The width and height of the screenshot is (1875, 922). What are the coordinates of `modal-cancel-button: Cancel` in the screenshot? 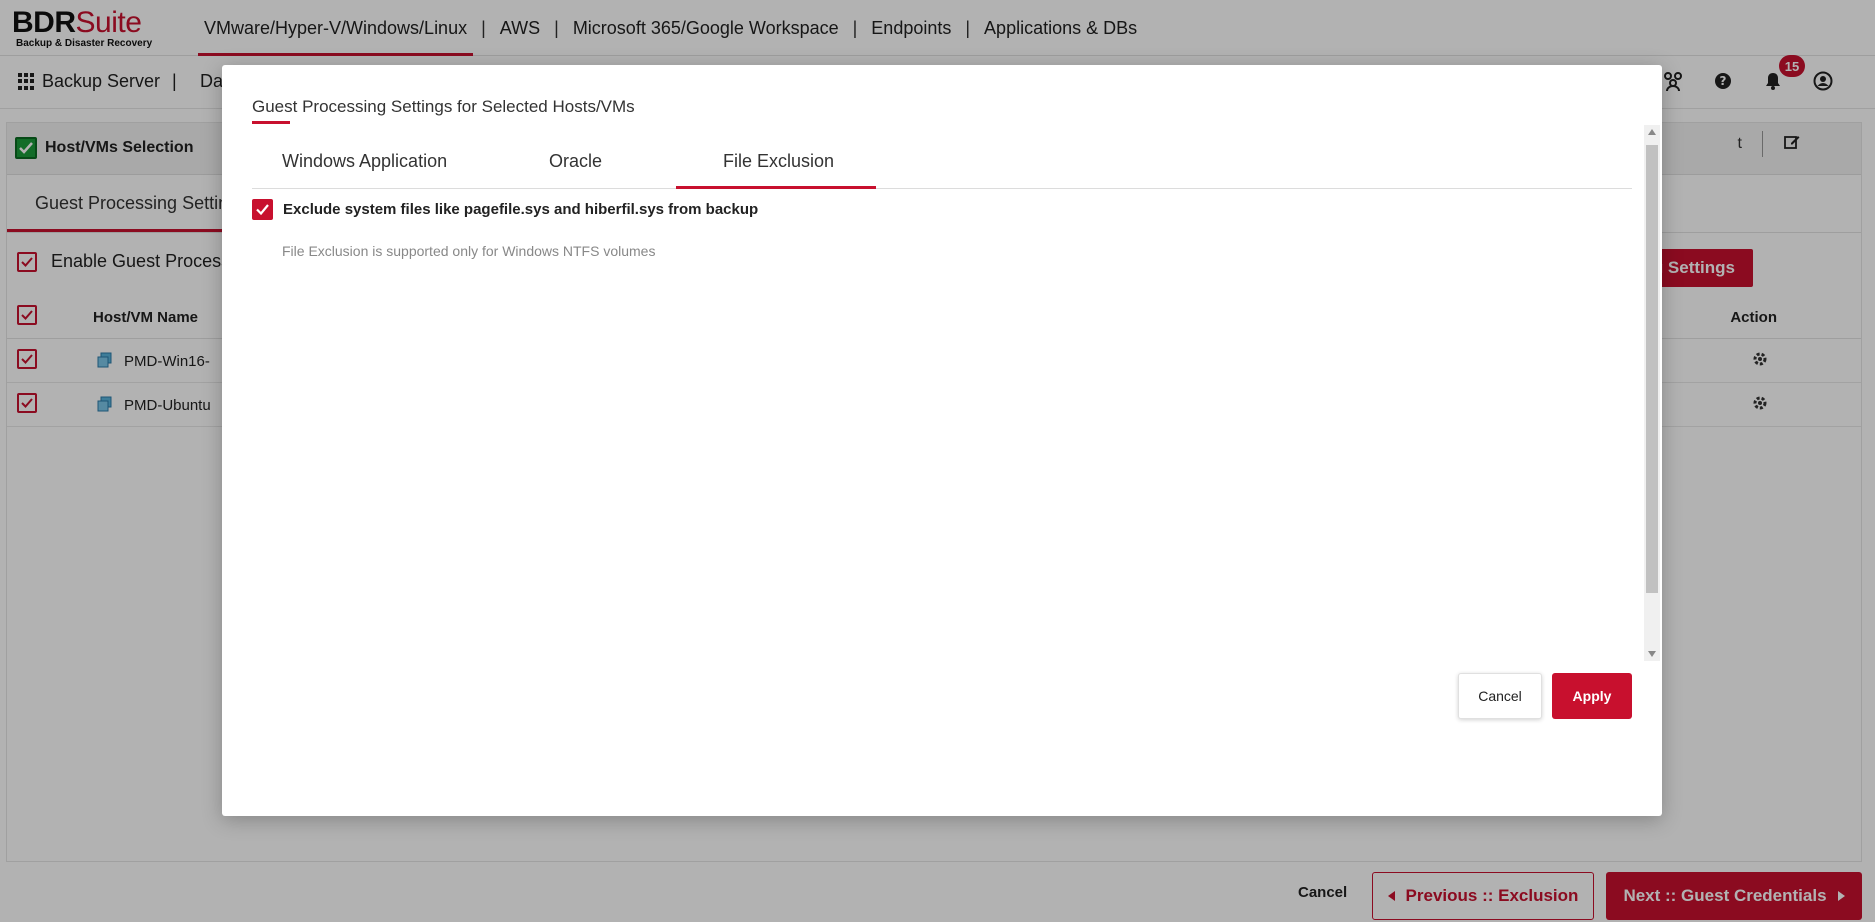 It's located at (1500, 696).